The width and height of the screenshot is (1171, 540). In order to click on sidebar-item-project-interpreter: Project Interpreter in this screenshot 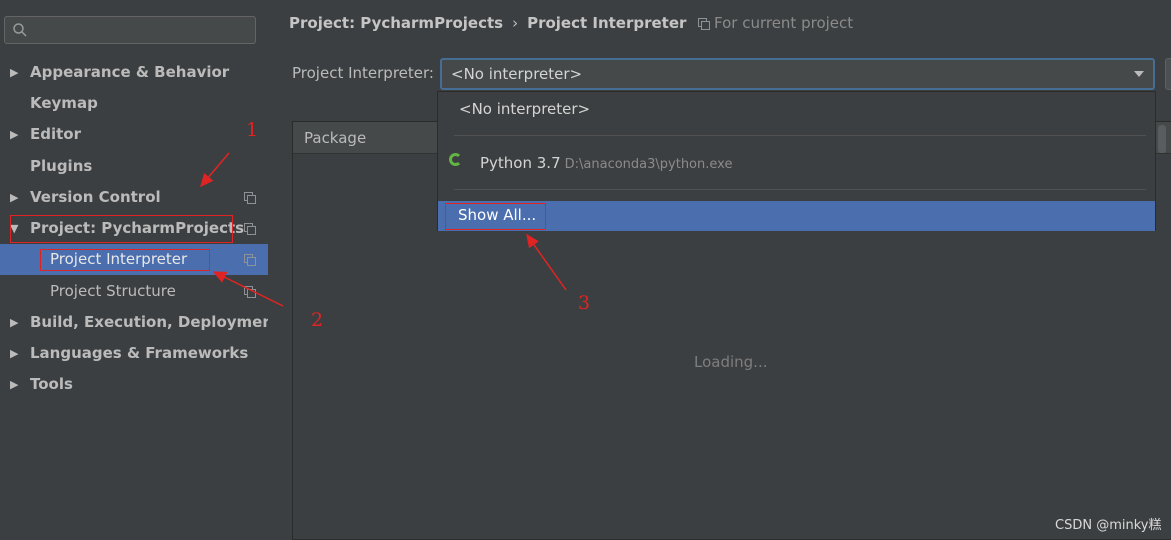, I will do `click(134, 259)`.